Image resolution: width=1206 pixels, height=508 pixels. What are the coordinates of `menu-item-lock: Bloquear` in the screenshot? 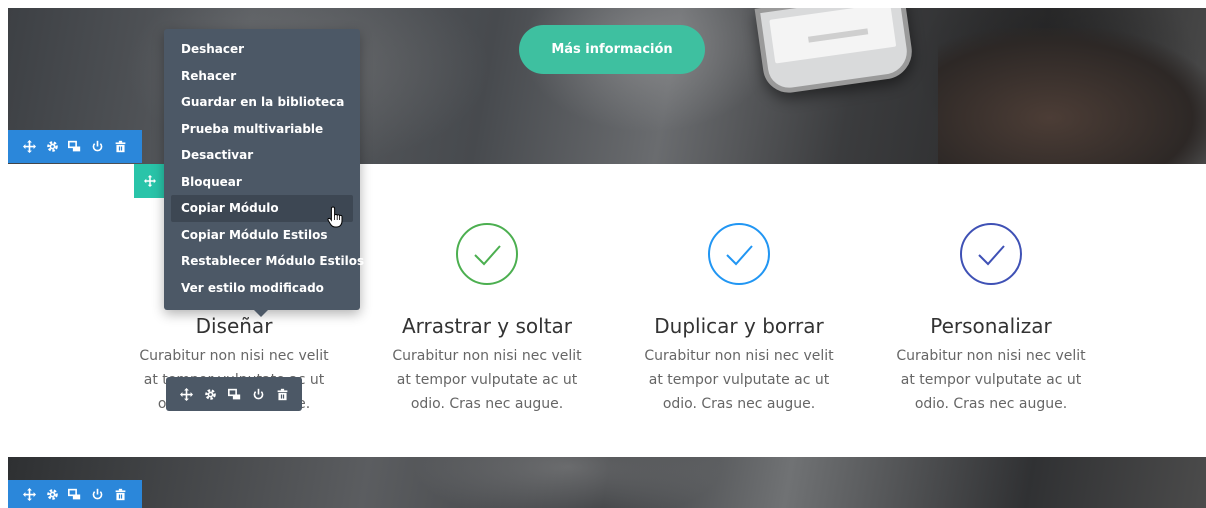 It's located at (262, 182).